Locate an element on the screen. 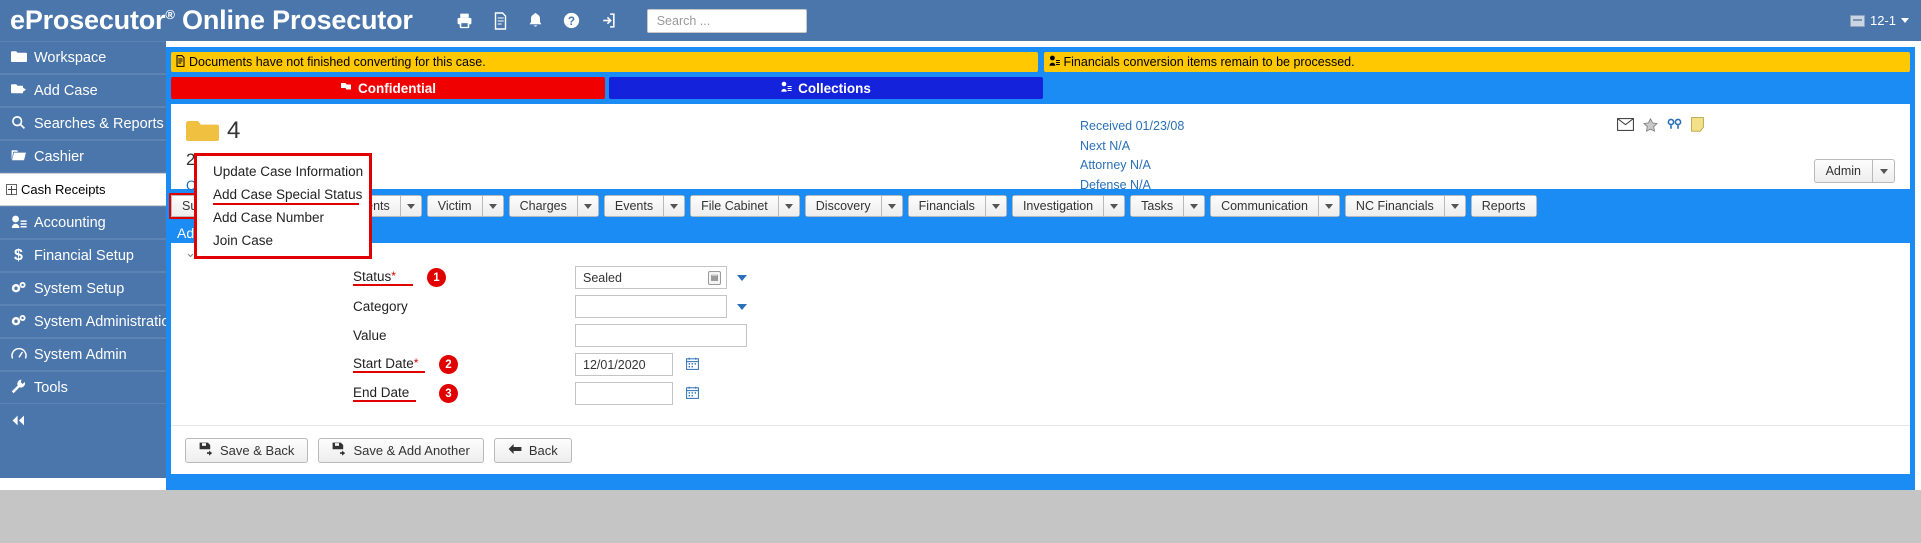  tab-communication: Communication is located at coordinates (1275, 206).